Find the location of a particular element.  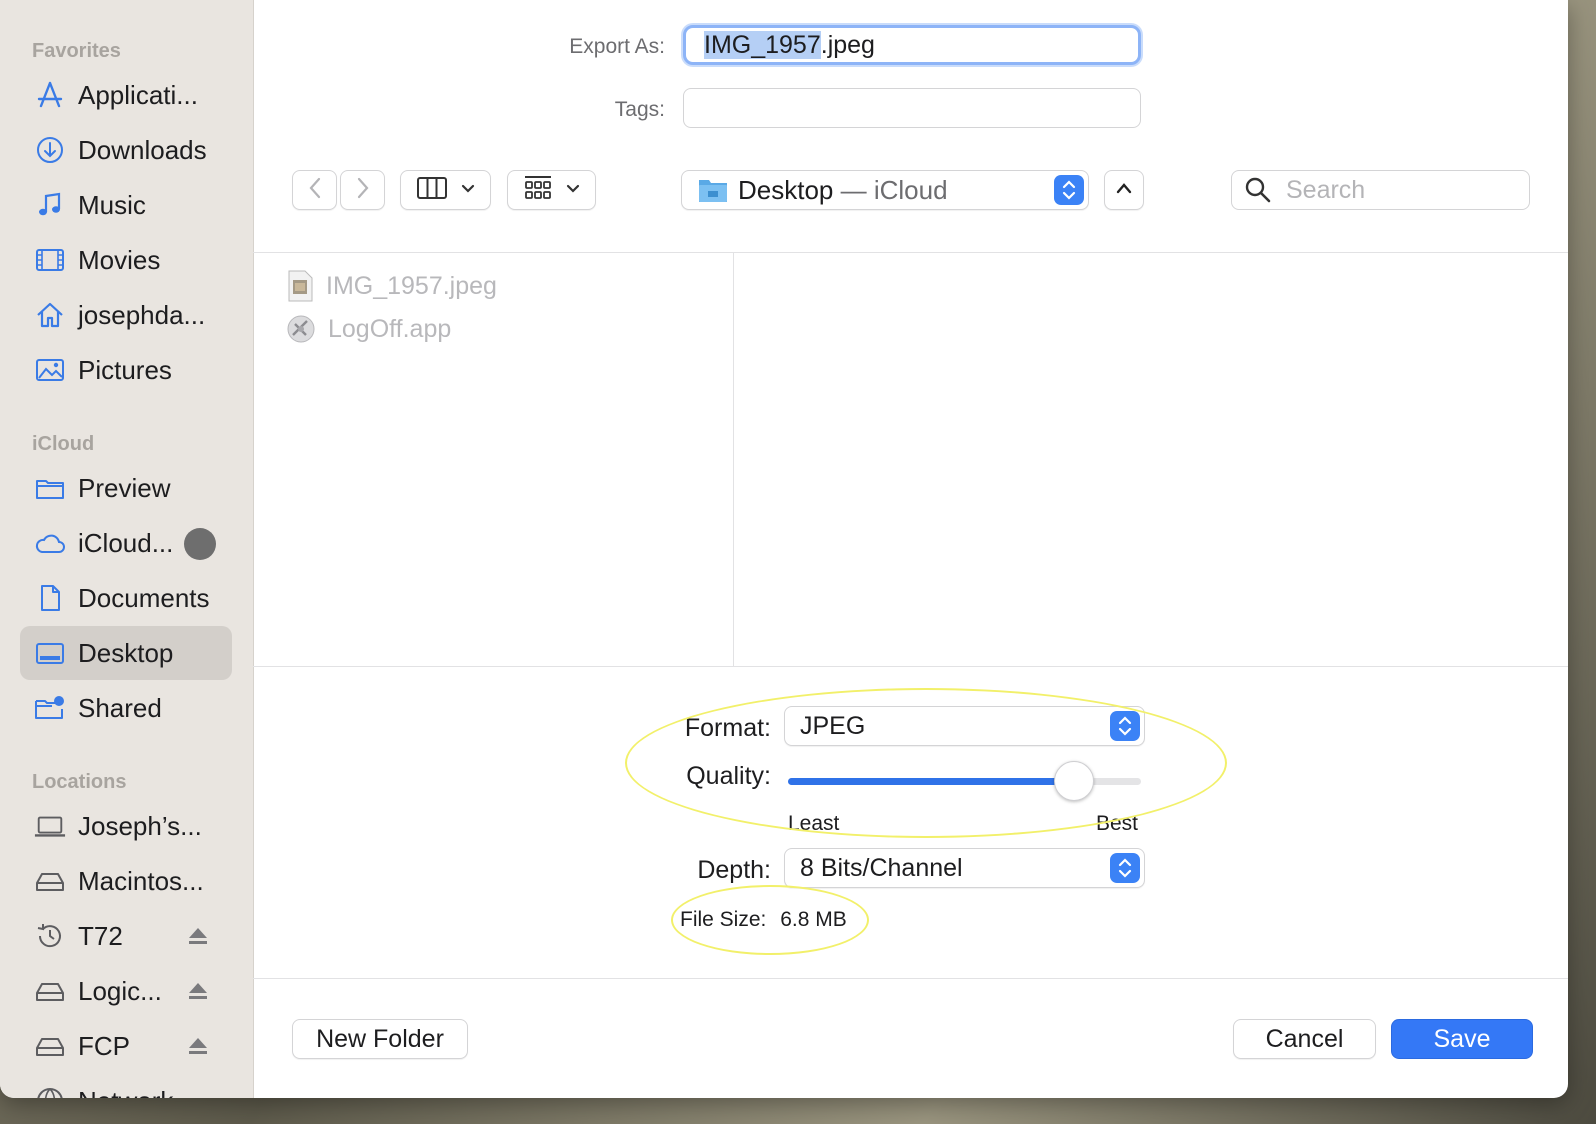

sidebar-item-label: Preview is located at coordinates (124, 487).